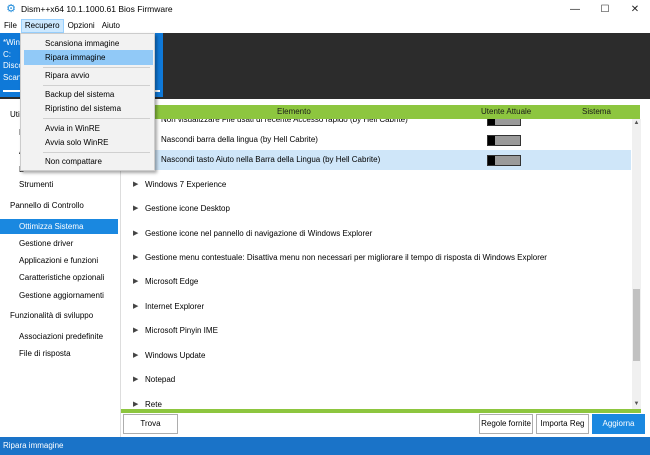  I want to click on menu-aiuto: Aiuto, so click(111, 26).